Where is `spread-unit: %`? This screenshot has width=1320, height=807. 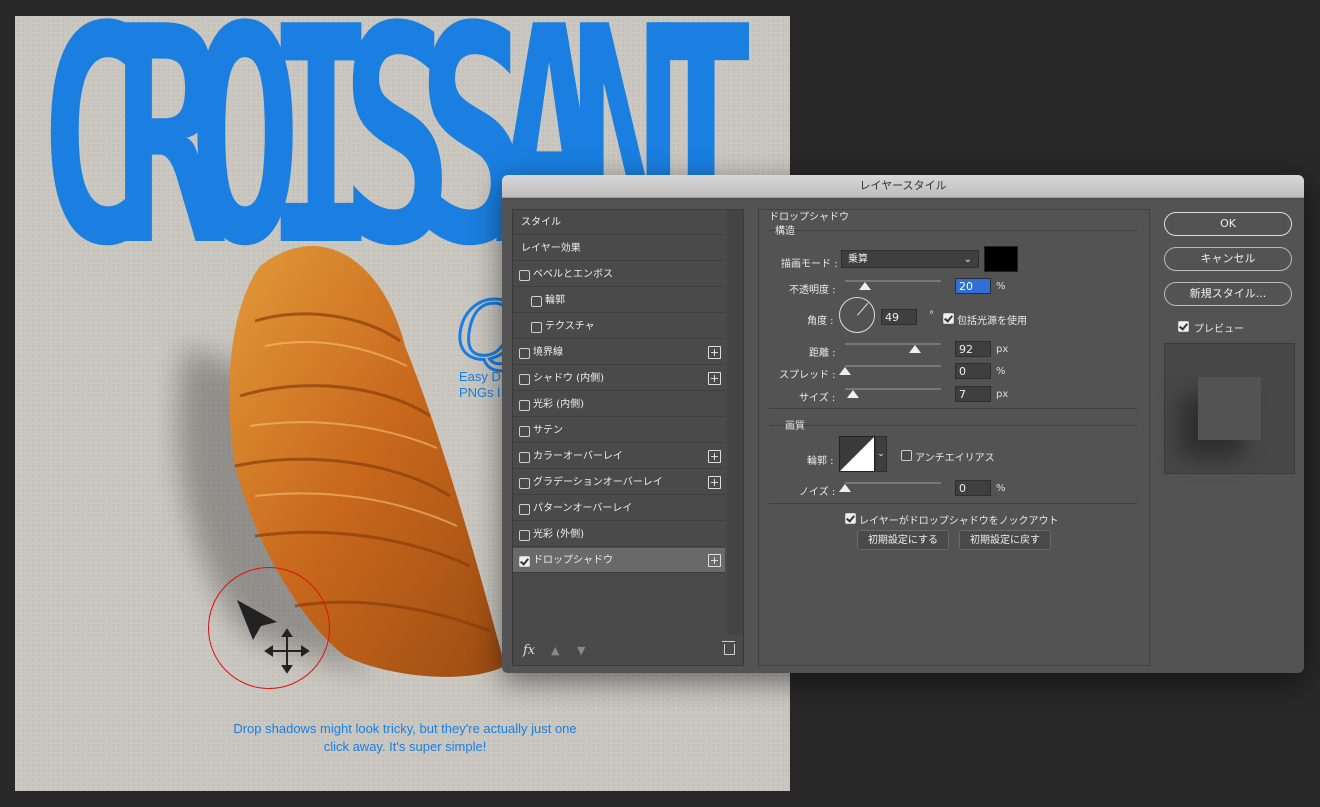 spread-unit: % is located at coordinates (1001, 371).